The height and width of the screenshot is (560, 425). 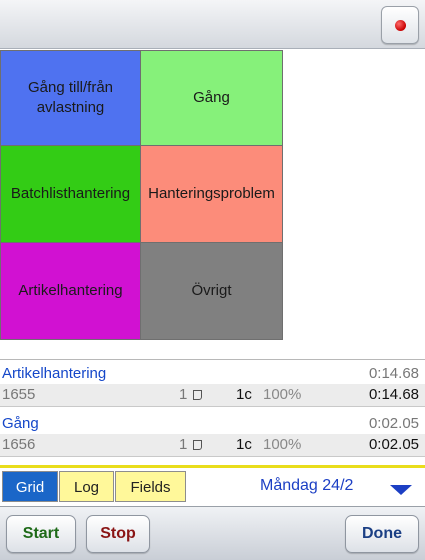 What do you see at coordinates (401, 490) in the screenshot?
I see `triangle-down-icon` at bounding box center [401, 490].